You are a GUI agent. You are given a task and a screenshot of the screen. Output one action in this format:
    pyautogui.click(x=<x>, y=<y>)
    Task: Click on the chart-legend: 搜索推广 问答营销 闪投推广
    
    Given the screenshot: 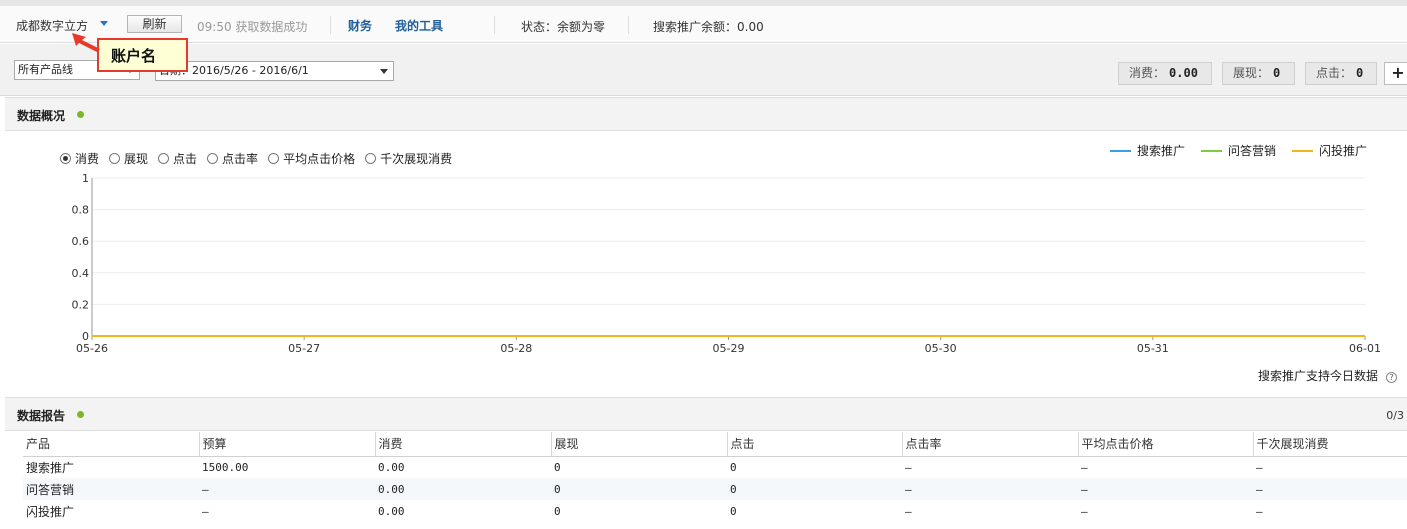 What is the action you would take?
    pyautogui.click(x=1246, y=150)
    